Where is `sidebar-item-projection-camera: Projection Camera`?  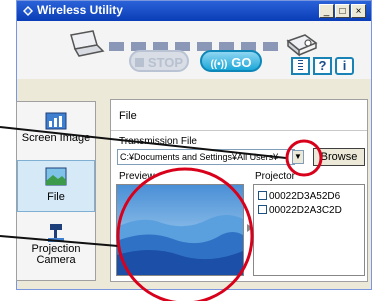
sidebar-item-projection-camera: Projection Camera is located at coordinates (56, 244).